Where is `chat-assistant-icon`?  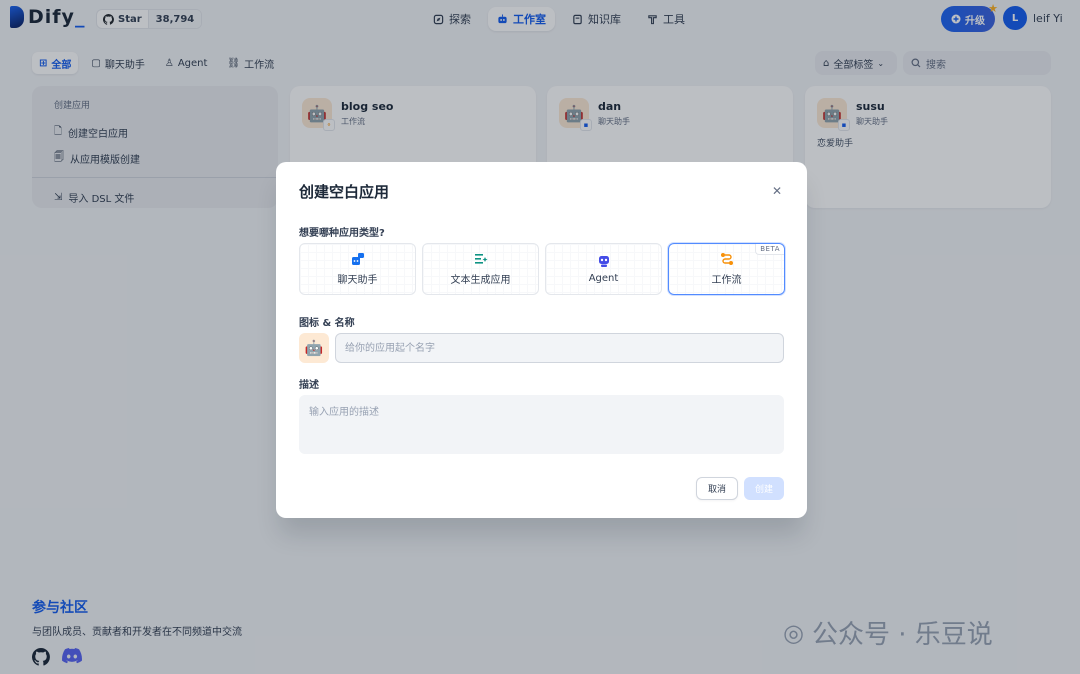 chat-assistant-icon is located at coordinates (357, 259).